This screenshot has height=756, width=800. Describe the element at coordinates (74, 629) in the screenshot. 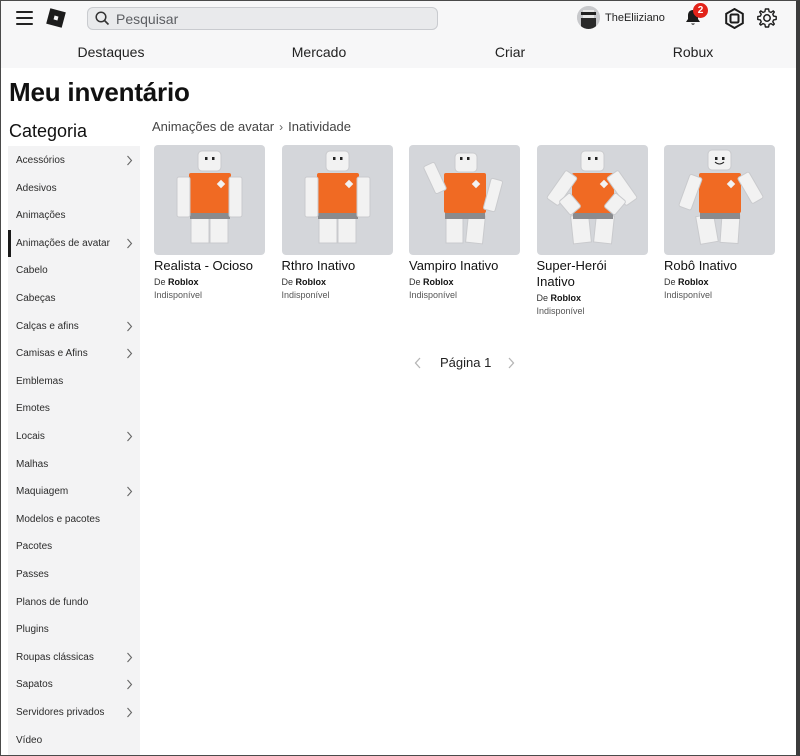

I see `sidebar-item: Plugins` at that location.